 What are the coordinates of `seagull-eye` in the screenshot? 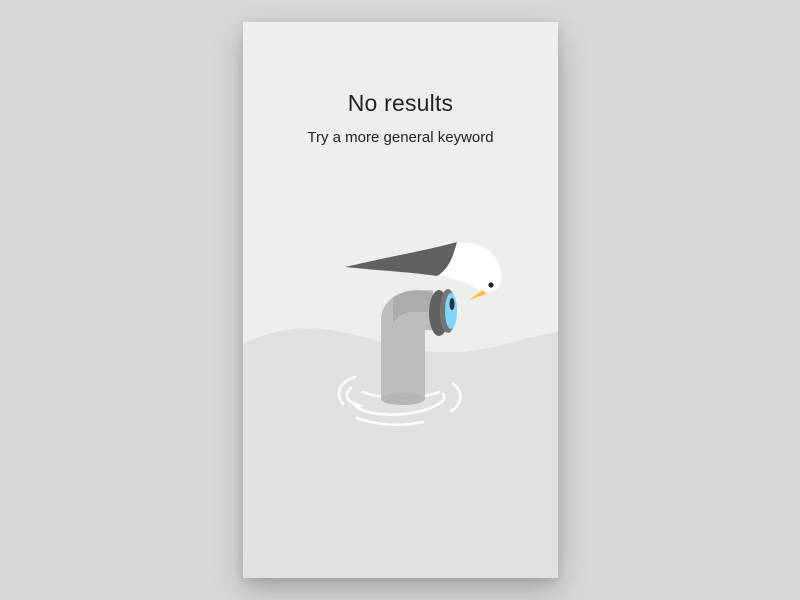 It's located at (491, 285).